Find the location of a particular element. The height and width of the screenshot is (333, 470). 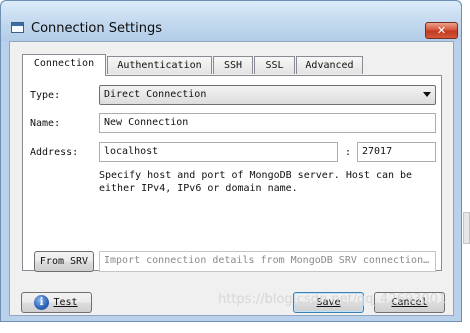

from-srv-button: From SRV is located at coordinates (64, 261).